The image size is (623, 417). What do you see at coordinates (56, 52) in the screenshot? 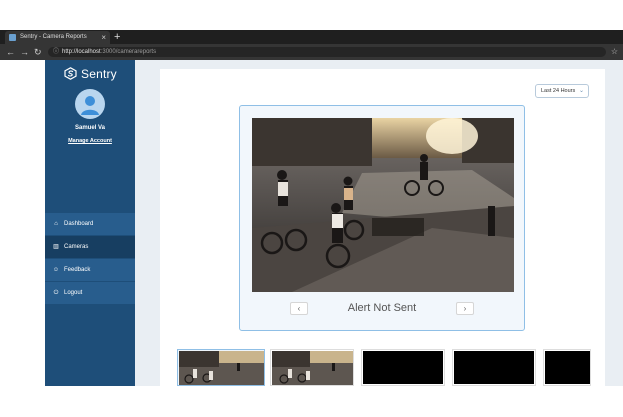
I see `site-info-icon: ⓘ` at bounding box center [56, 52].